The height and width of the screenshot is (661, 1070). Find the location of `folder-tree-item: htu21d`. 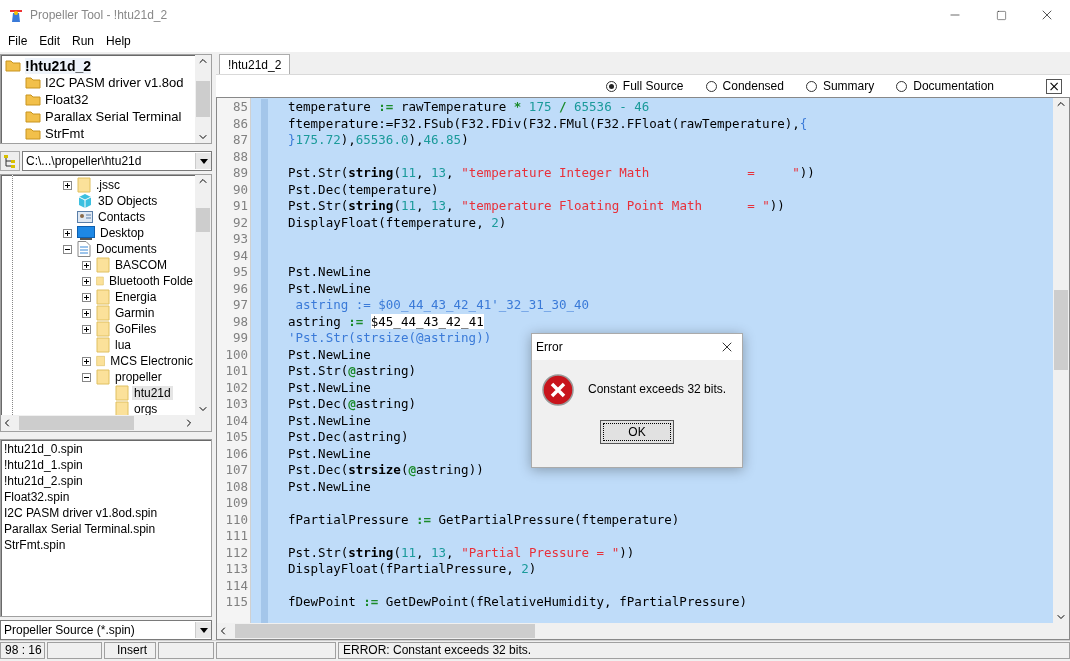

folder-tree-item: htu21d is located at coordinates (152, 393).